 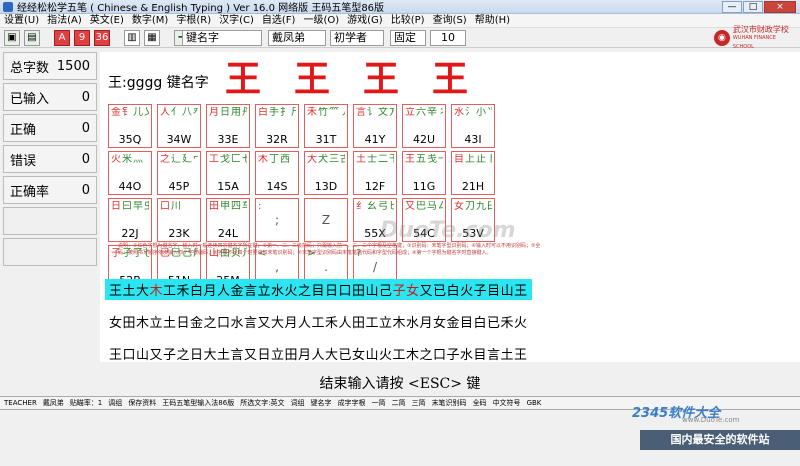 I want to click on menu-level1: 一级(O), so click(x=321, y=20).